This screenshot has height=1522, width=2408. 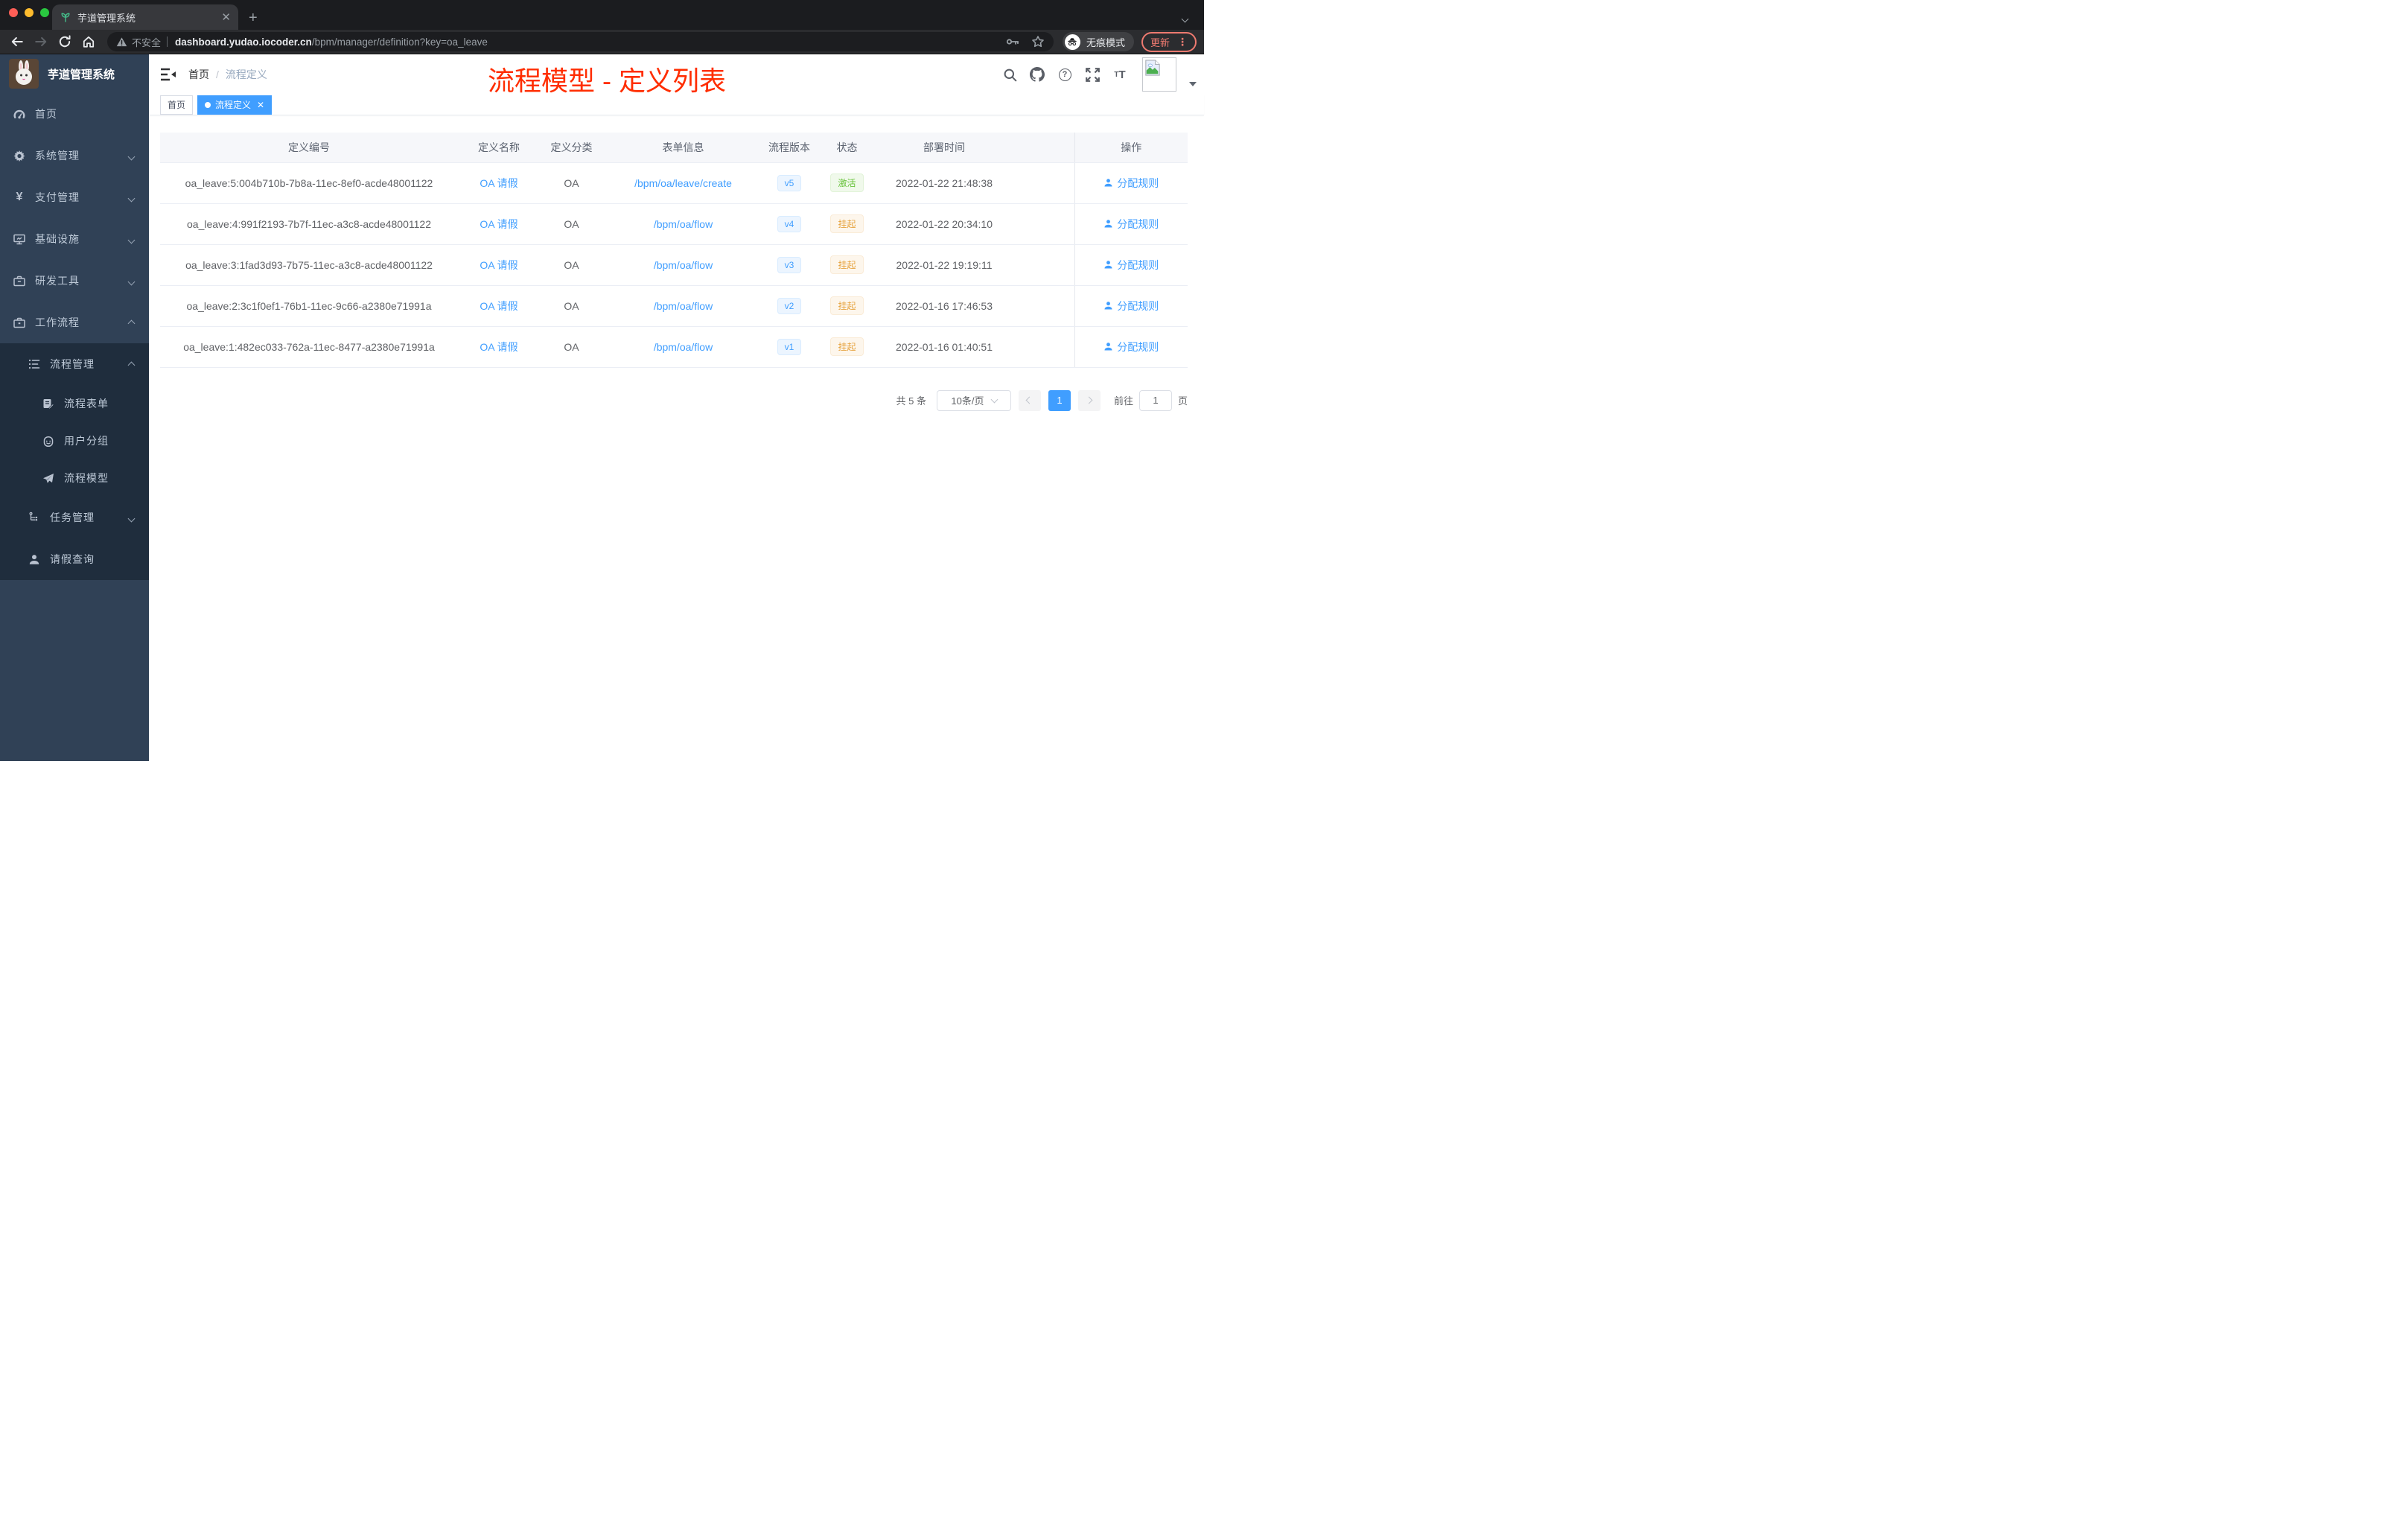 What do you see at coordinates (1037, 74) in the screenshot?
I see `github-icon` at bounding box center [1037, 74].